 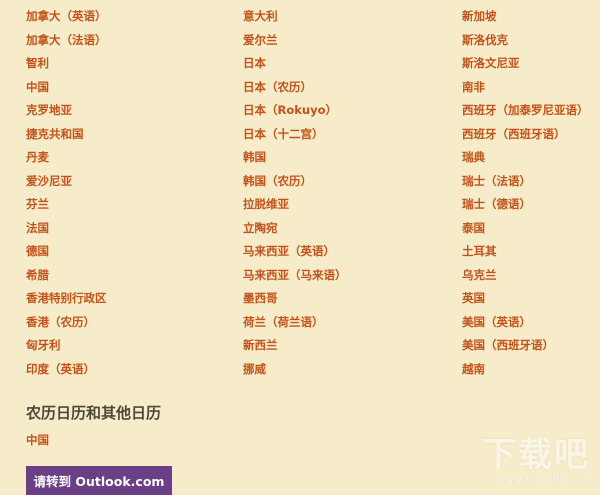 I want to click on country-link: 新加坡, so click(x=531, y=17).